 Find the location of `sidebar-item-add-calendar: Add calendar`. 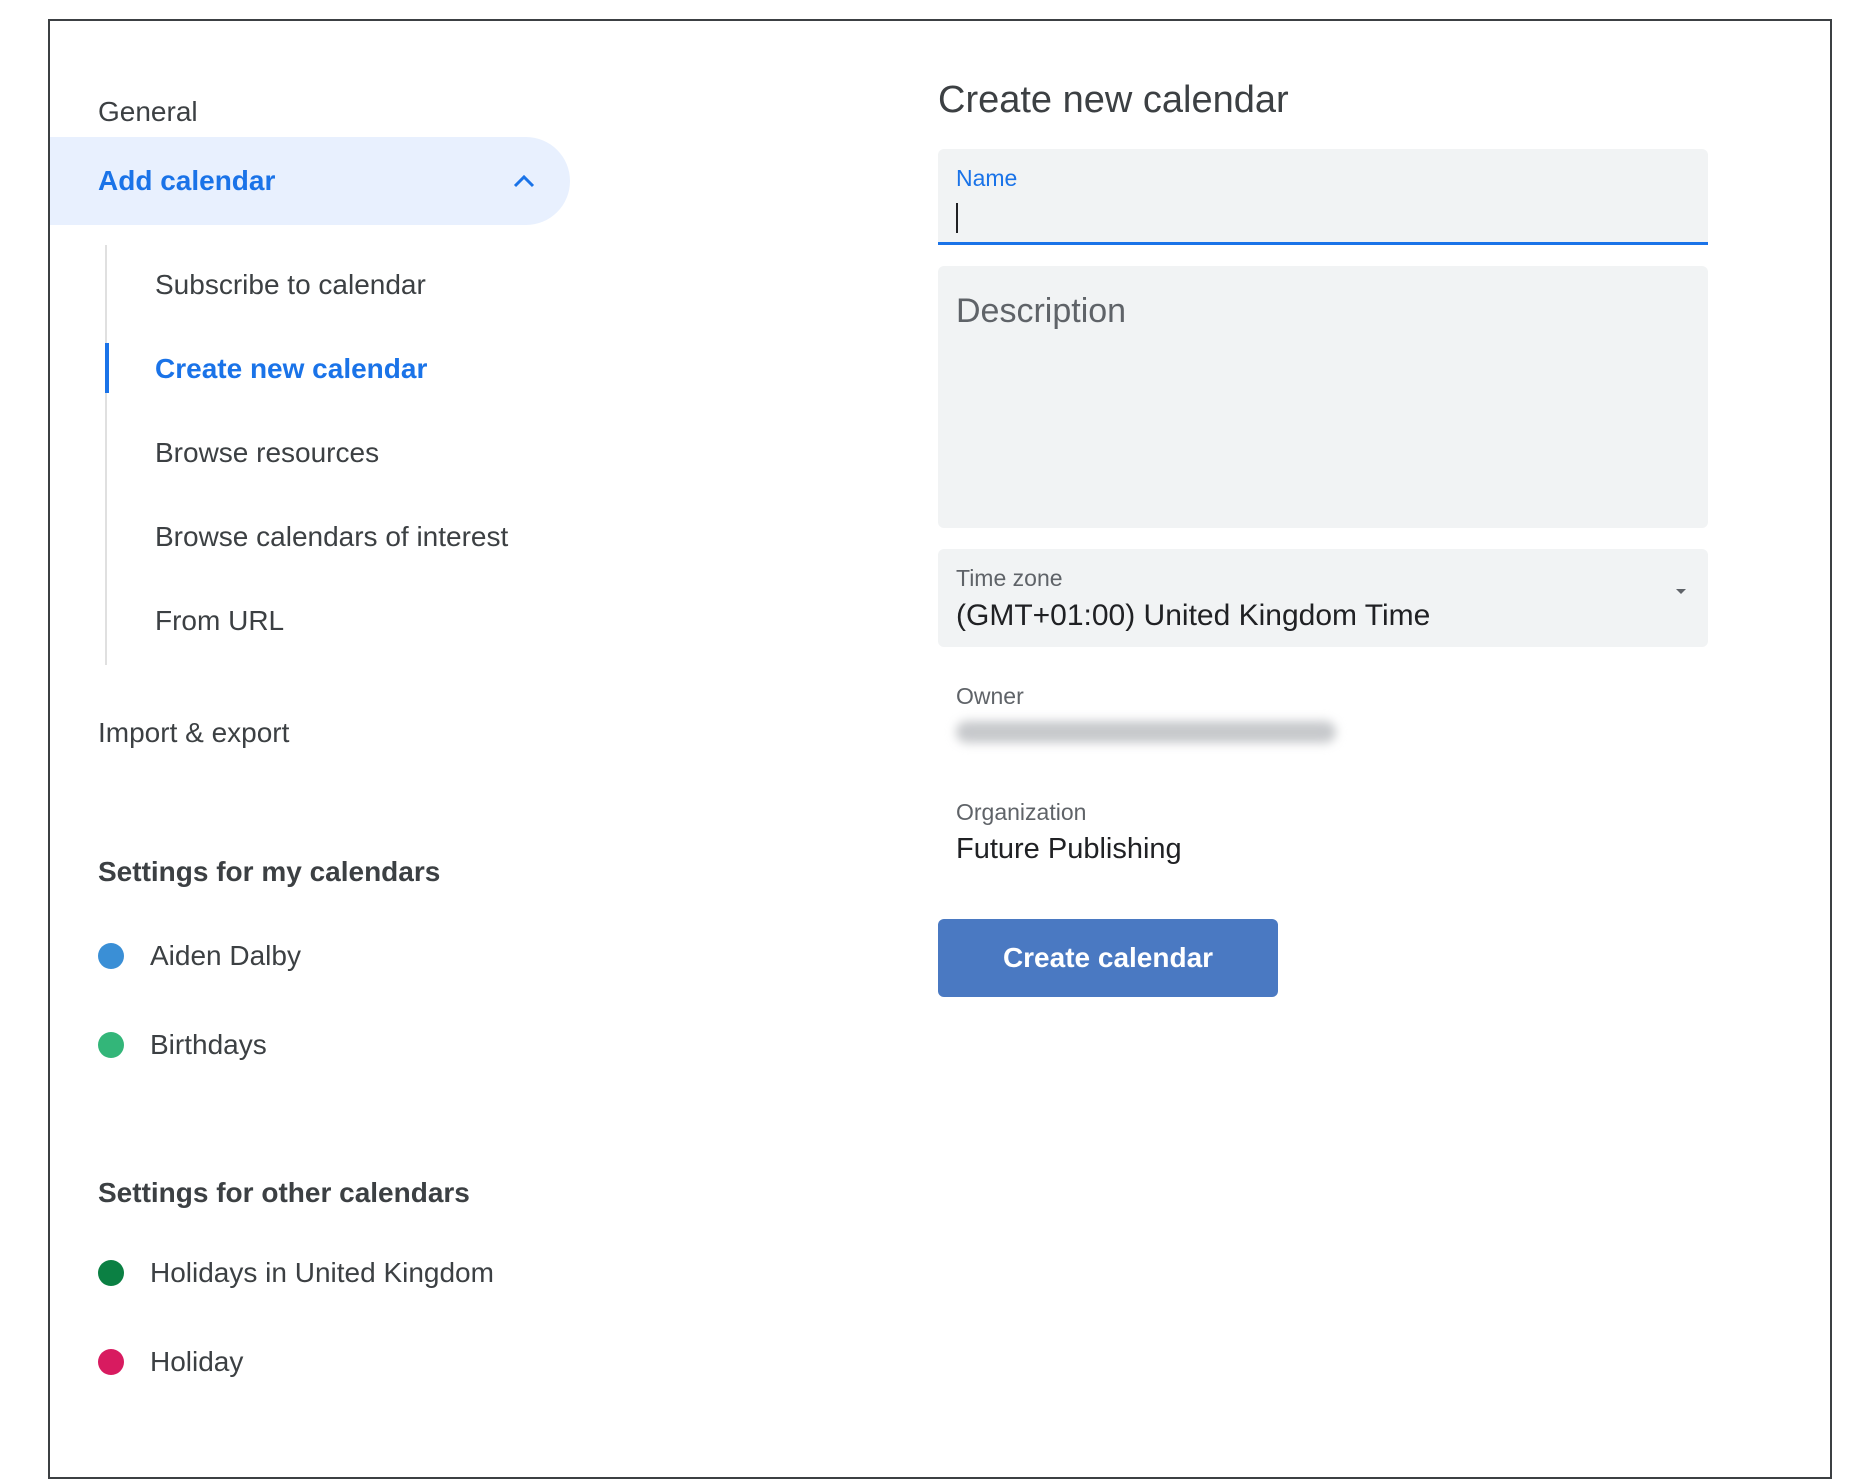

sidebar-item-add-calendar: Add calendar is located at coordinates (310, 181).